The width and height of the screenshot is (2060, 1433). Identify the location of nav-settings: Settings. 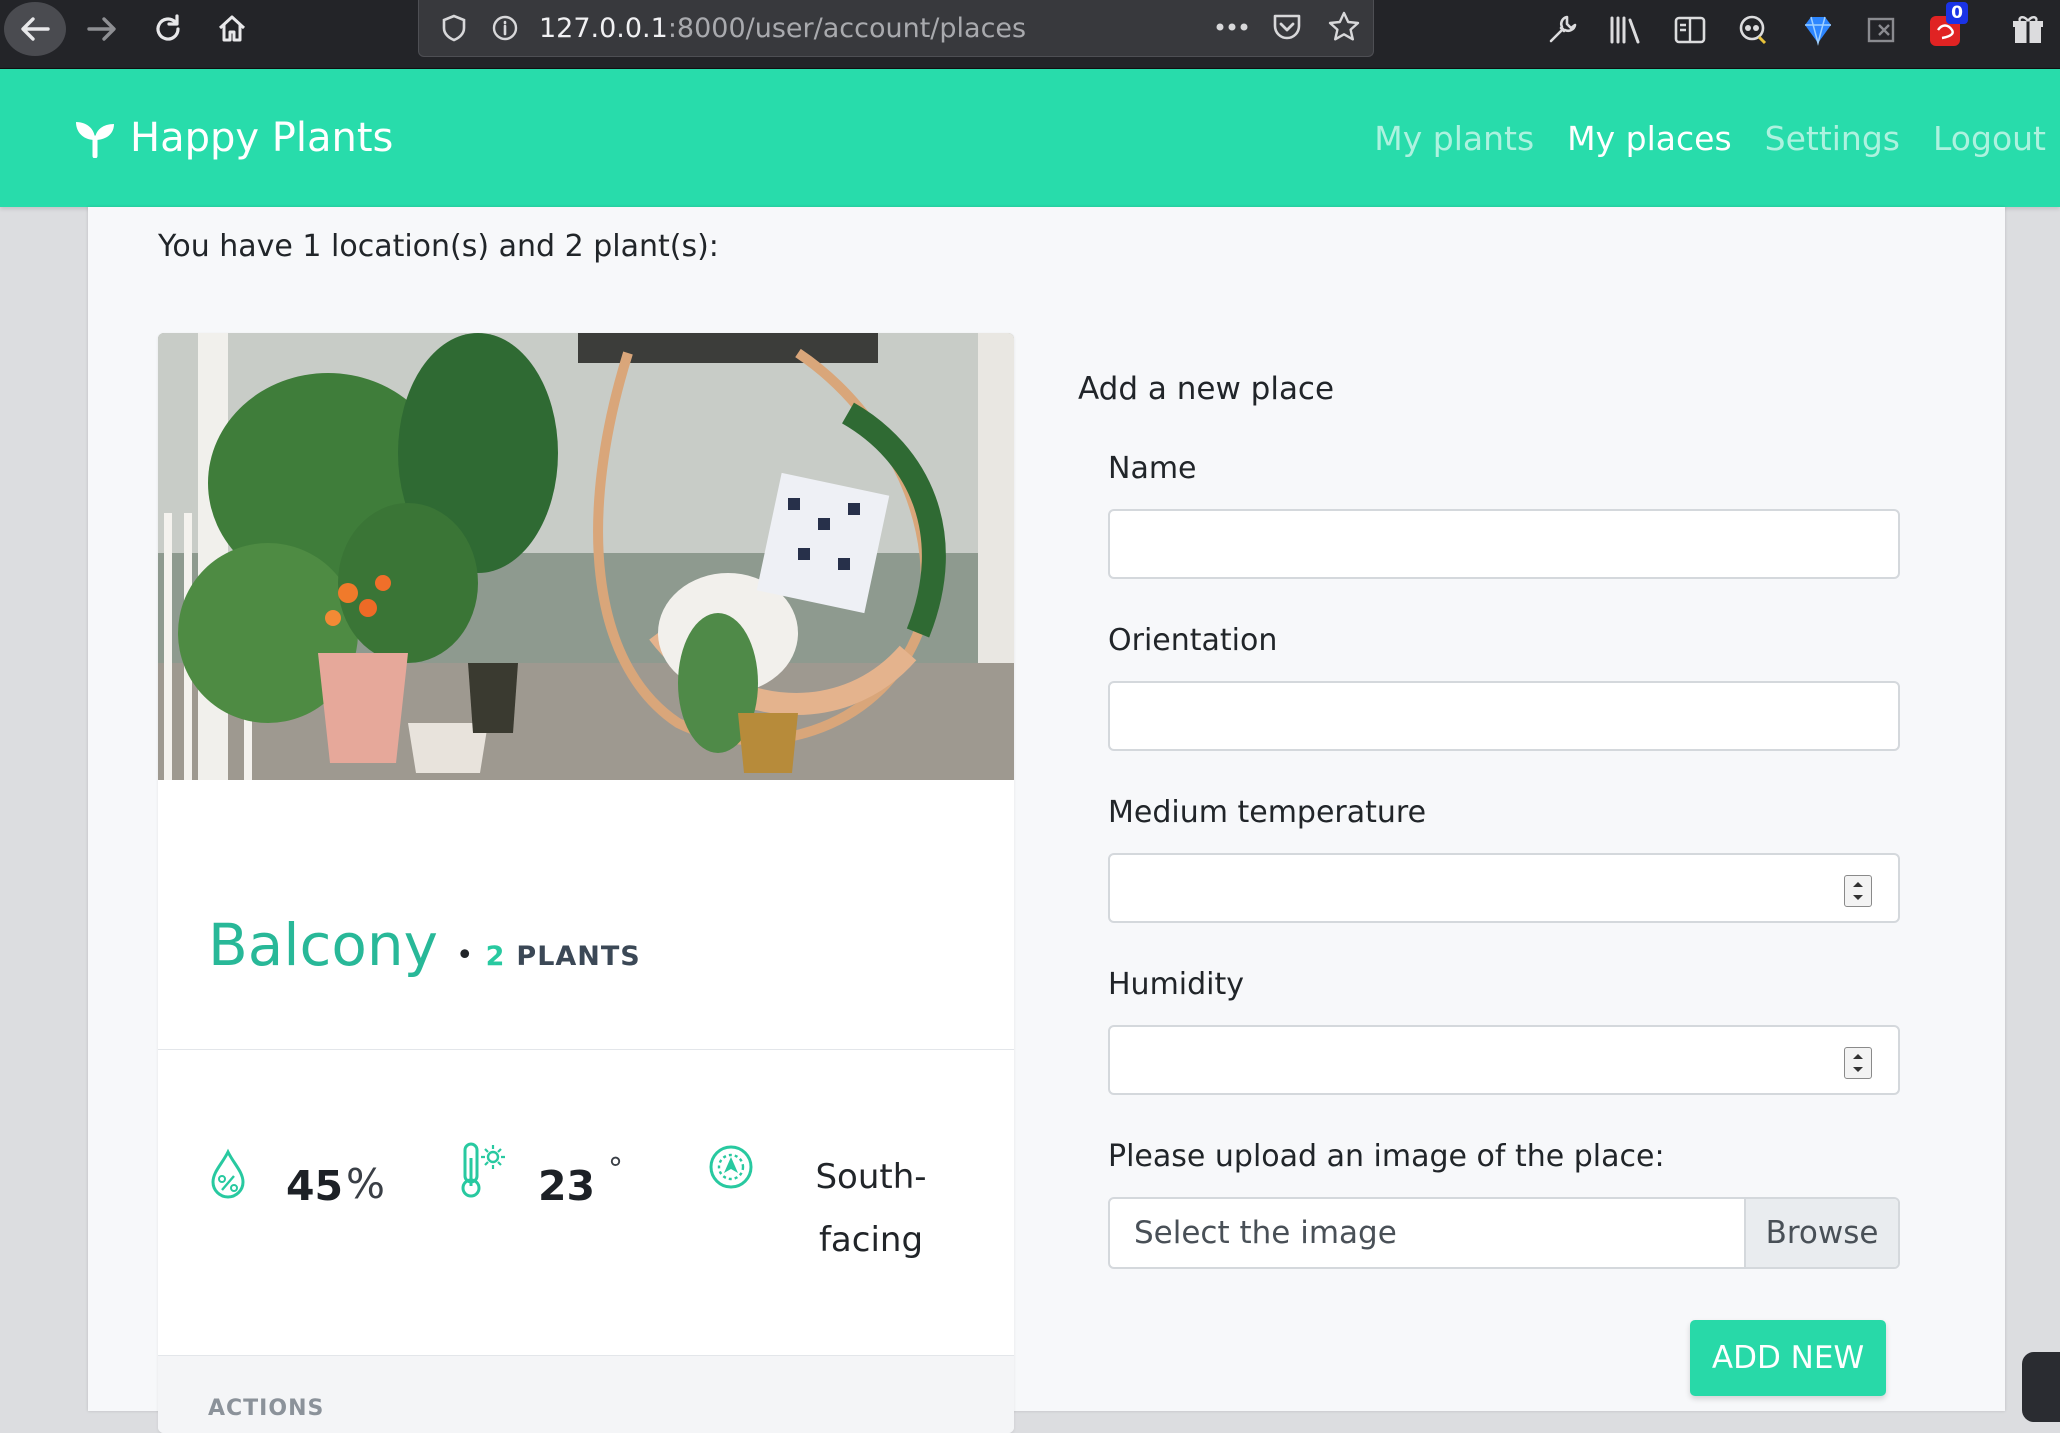
(1832, 138).